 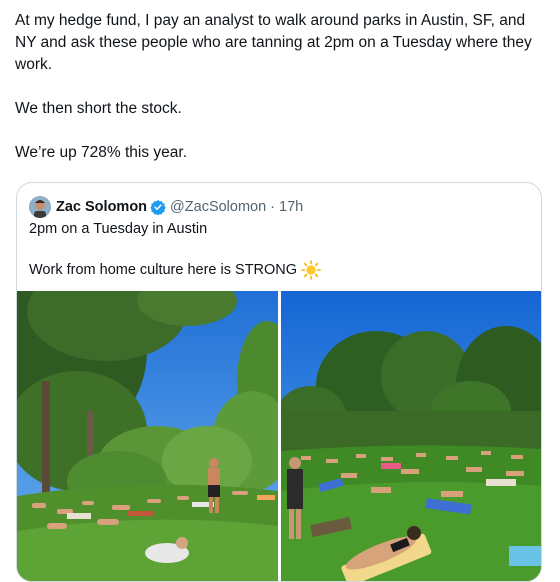 What do you see at coordinates (101, 152) in the screenshot?
I see `tweet-paragraph: We’re up 728% this year.` at bounding box center [101, 152].